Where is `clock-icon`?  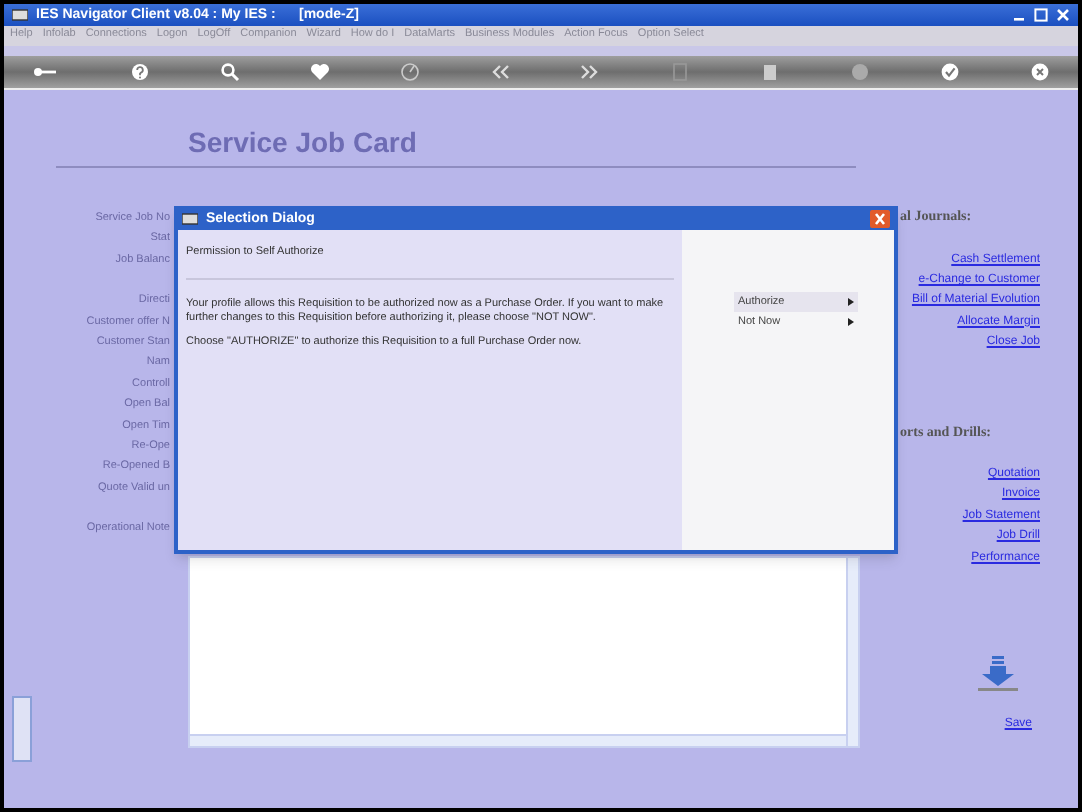
clock-icon is located at coordinates (410, 72).